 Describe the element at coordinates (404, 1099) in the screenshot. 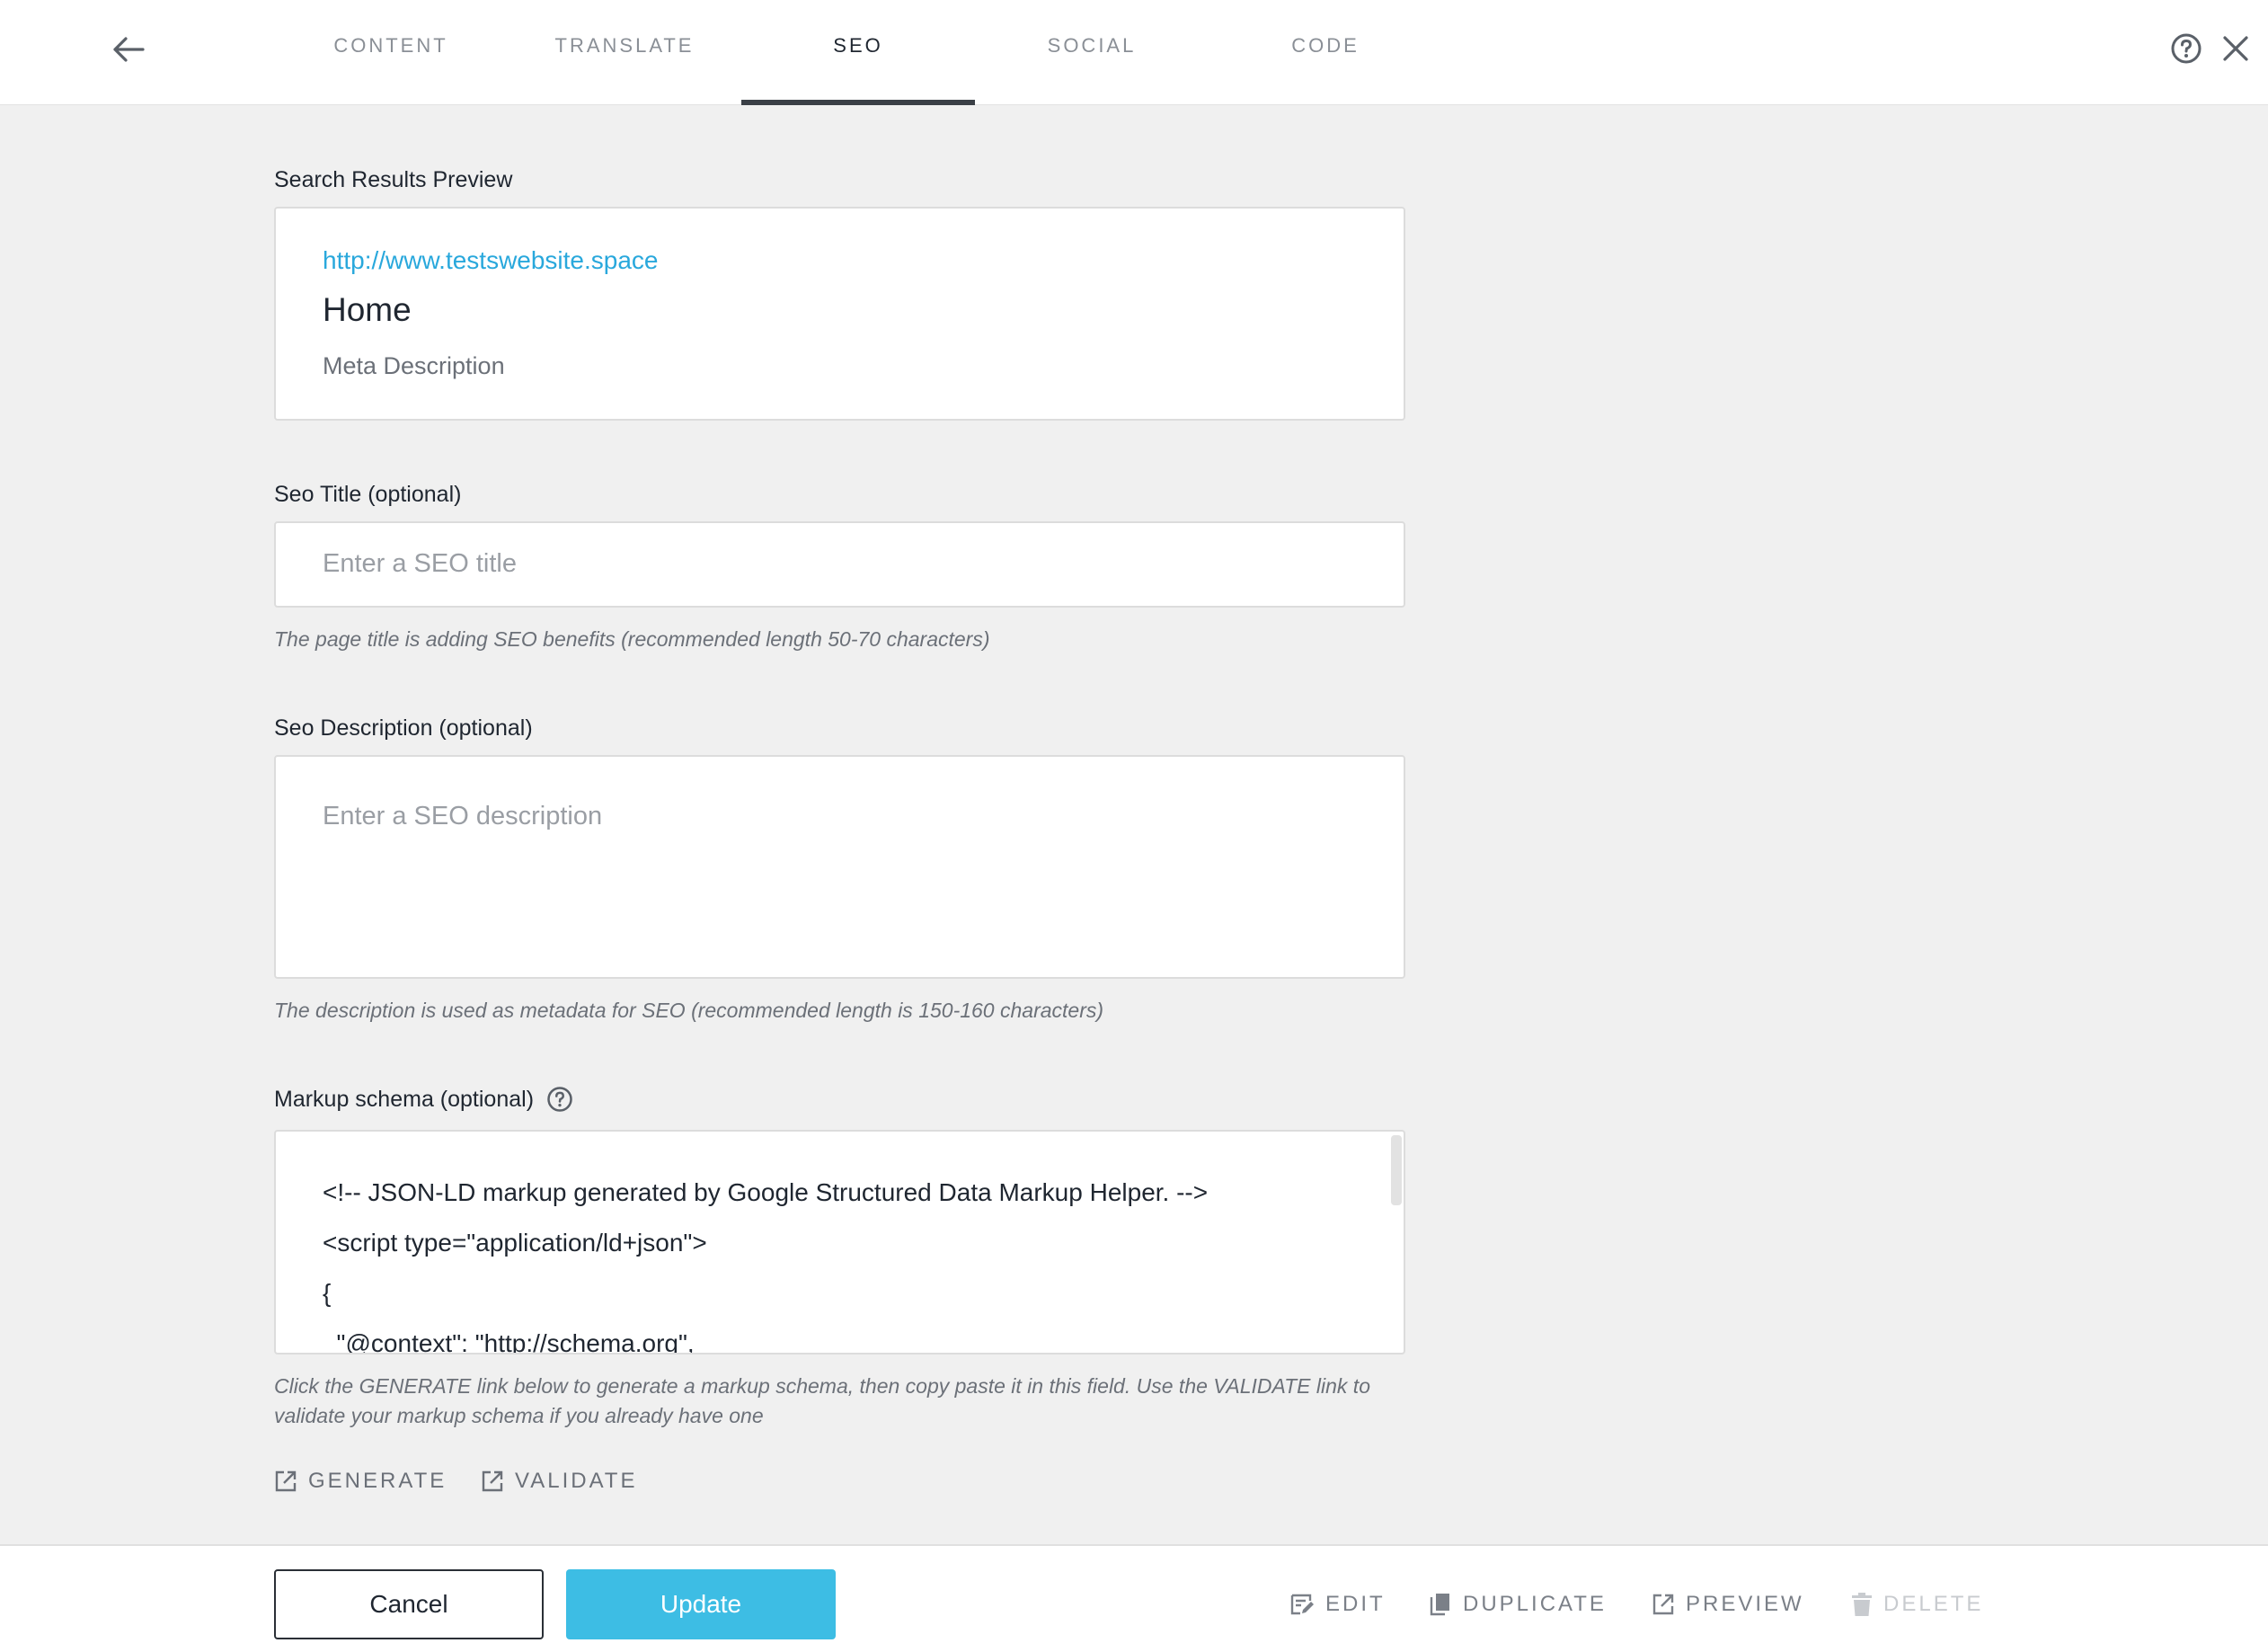

I see `markup-schema-label: Markup schema (optional)` at that location.